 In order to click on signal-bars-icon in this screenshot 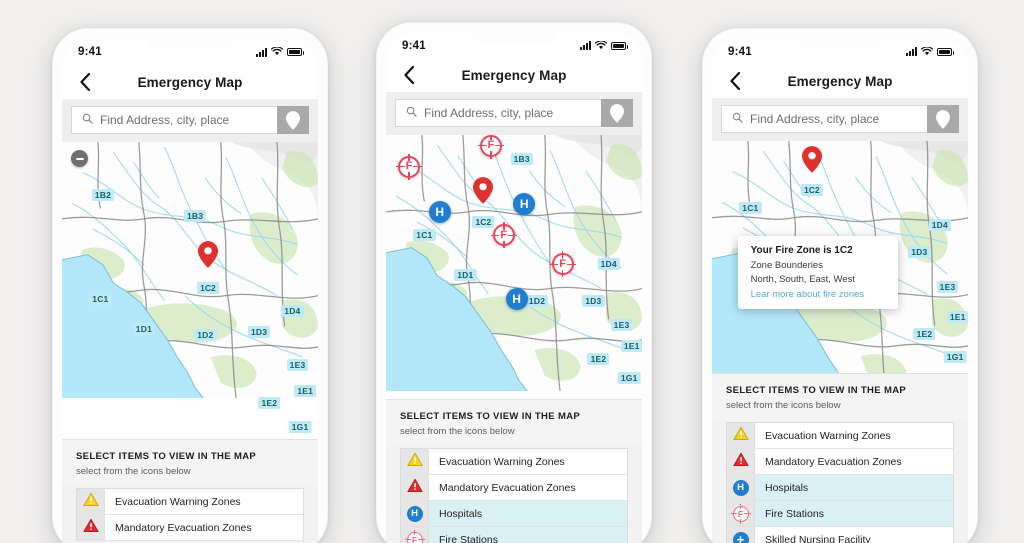, I will do `click(585, 46)`.